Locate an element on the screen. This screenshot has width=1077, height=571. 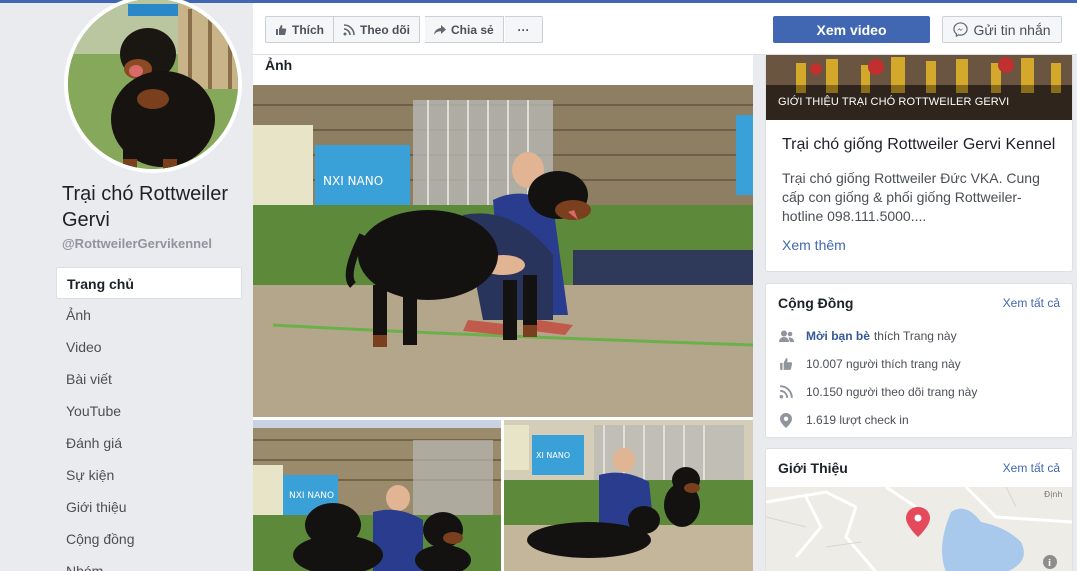
svg-text: XI NANO is located at coordinates (553, 455).